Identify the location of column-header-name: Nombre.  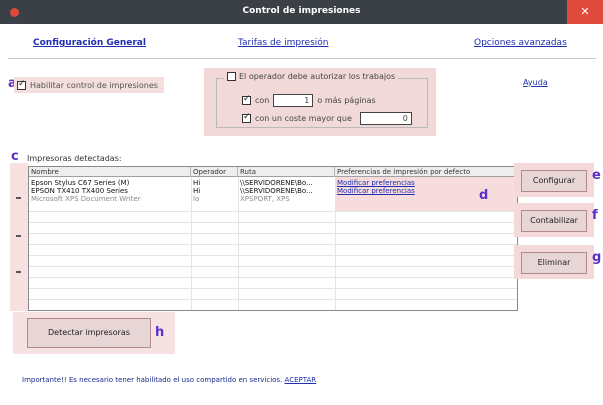
(110, 172).